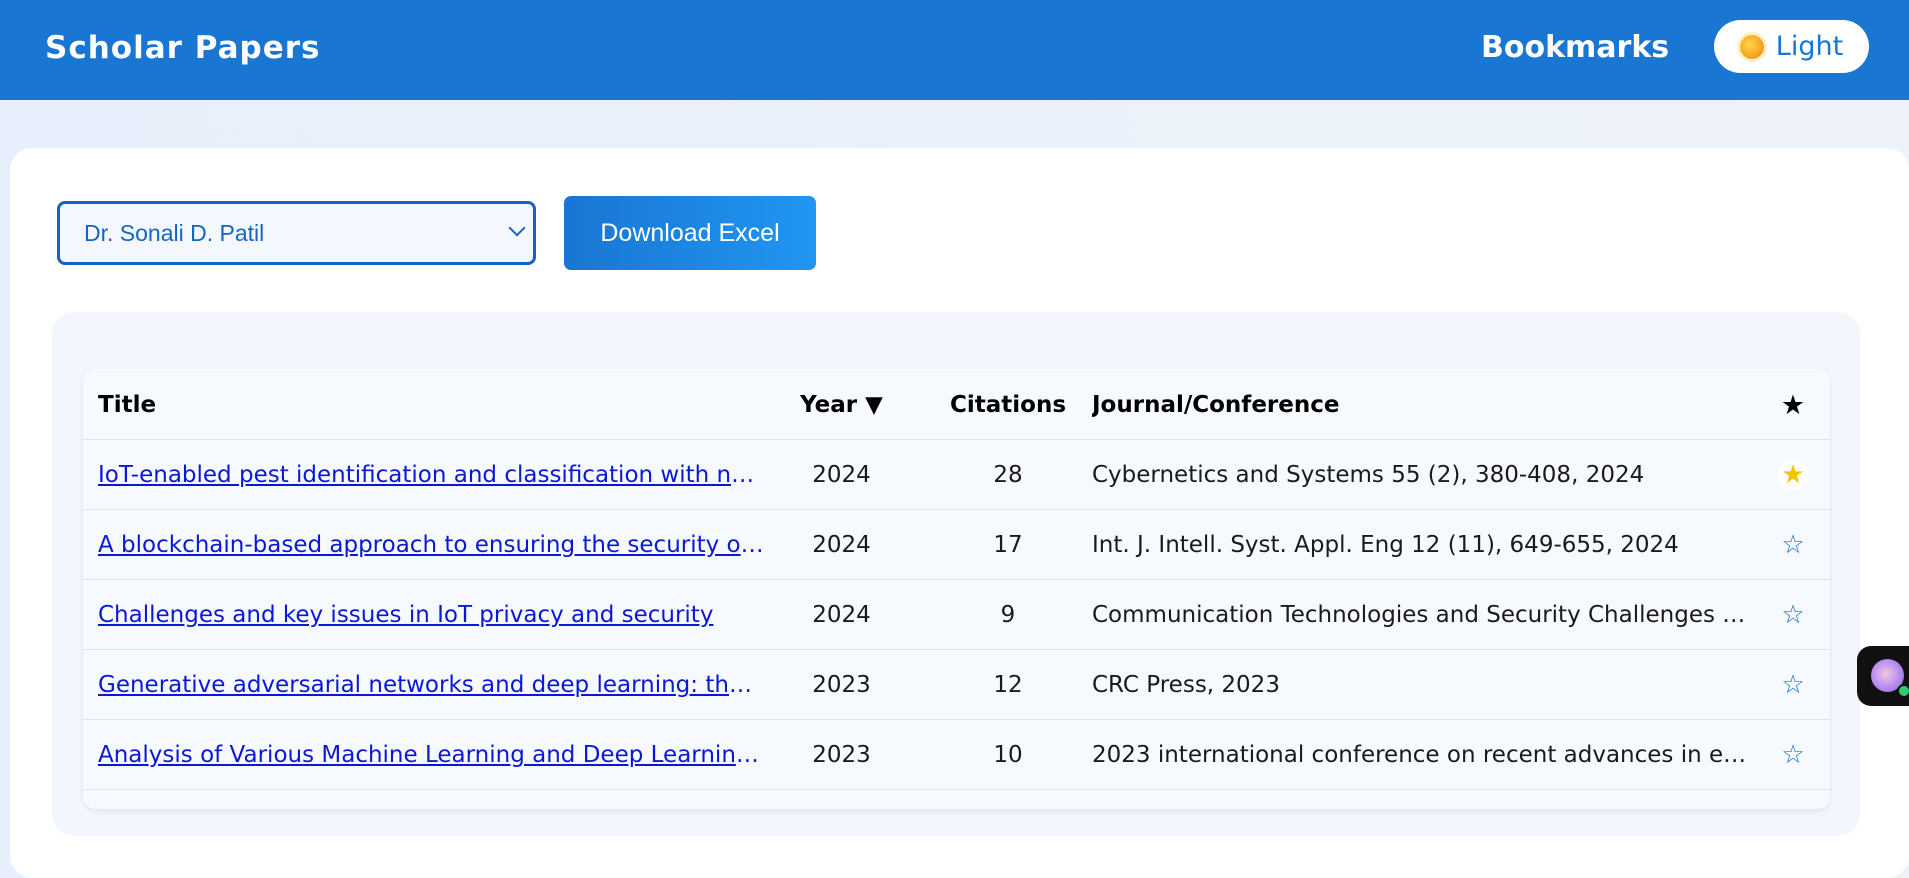 The height and width of the screenshot is (878, 1909). I want to click on column-header-year: Year ▼, so click(841, 405).